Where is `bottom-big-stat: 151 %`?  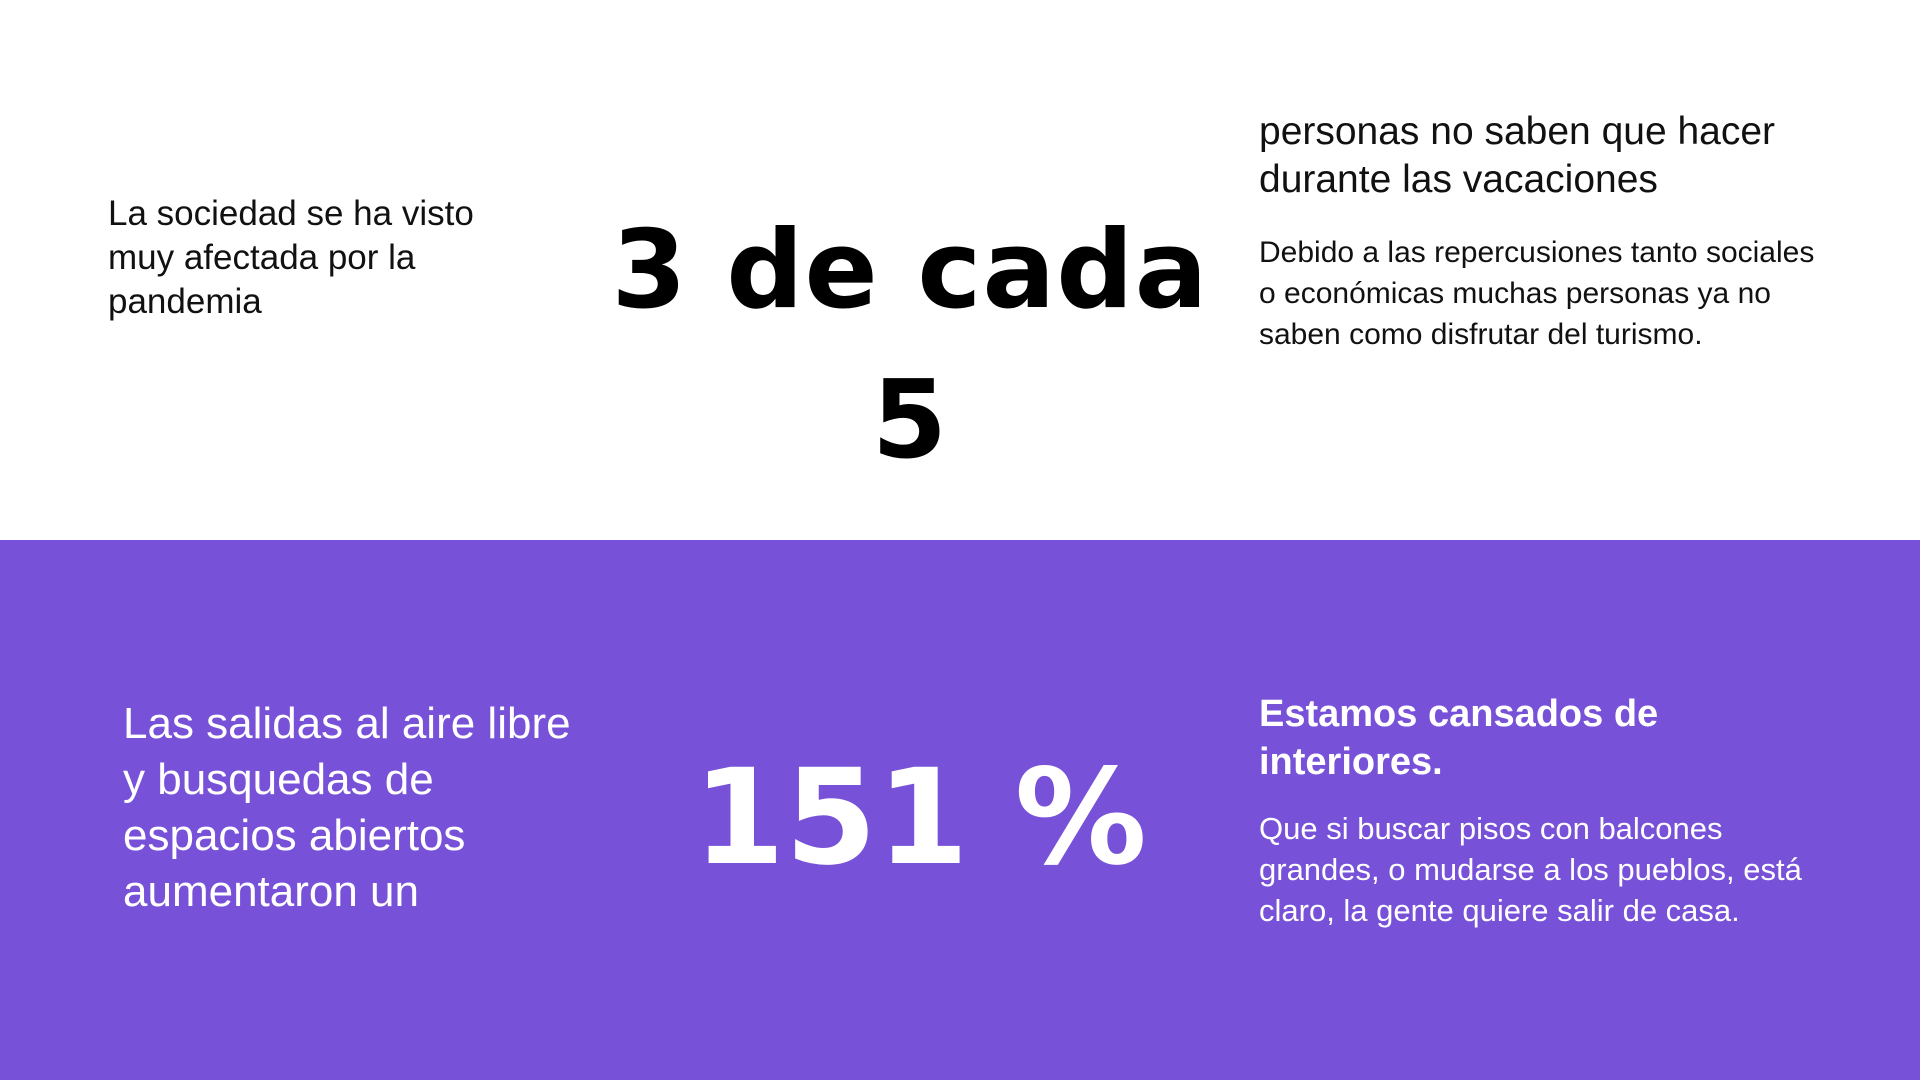
bottom-big-stat: 151 % is located at coordinates (920, 818).